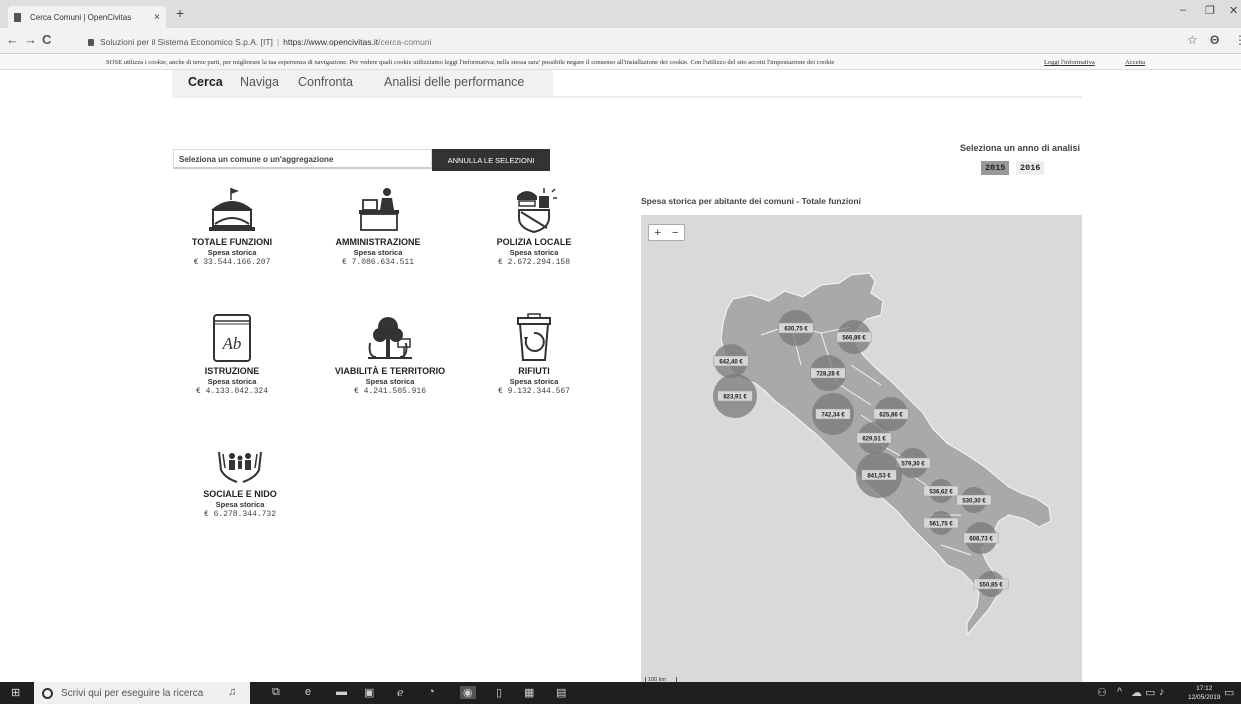 The width and height of the screenshot is (1241, 704). I want to click on excel-icon: ▦, so click(529, 692).